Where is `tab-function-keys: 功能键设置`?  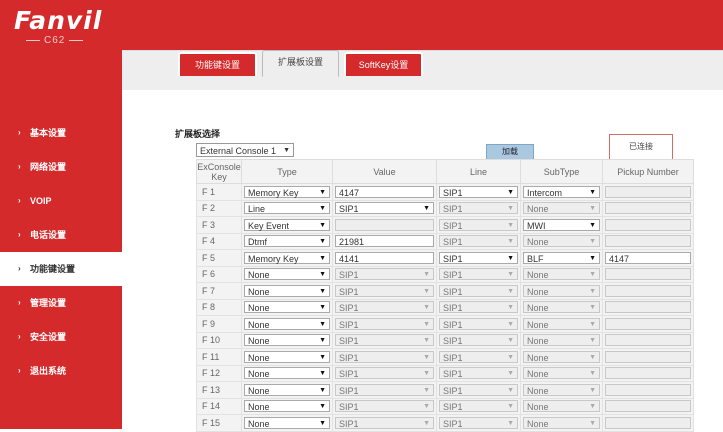
tab-function-keys: 功能键设置 is located at coordinates (217, 64).